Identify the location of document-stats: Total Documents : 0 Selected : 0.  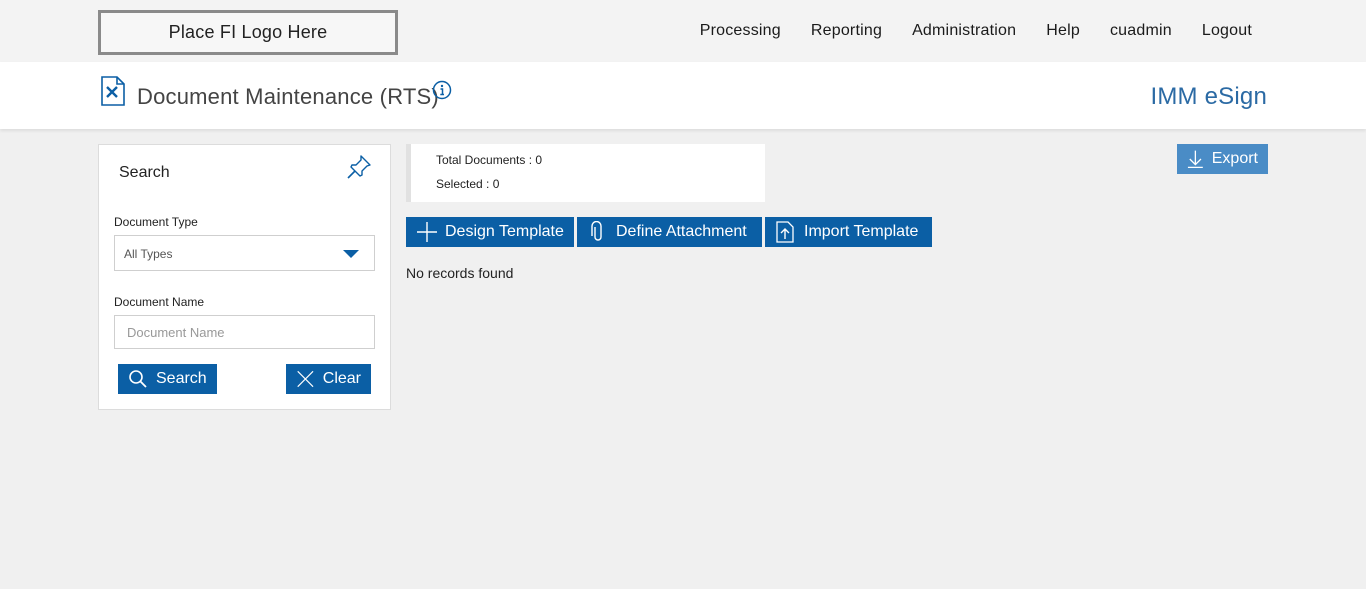
(585, 173).